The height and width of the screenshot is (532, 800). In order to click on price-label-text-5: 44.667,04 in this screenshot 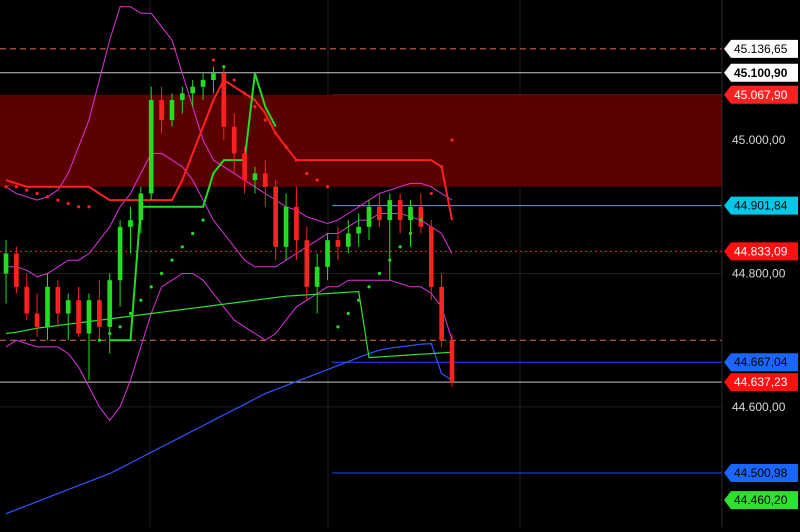, I will do `click(761, 362)`.